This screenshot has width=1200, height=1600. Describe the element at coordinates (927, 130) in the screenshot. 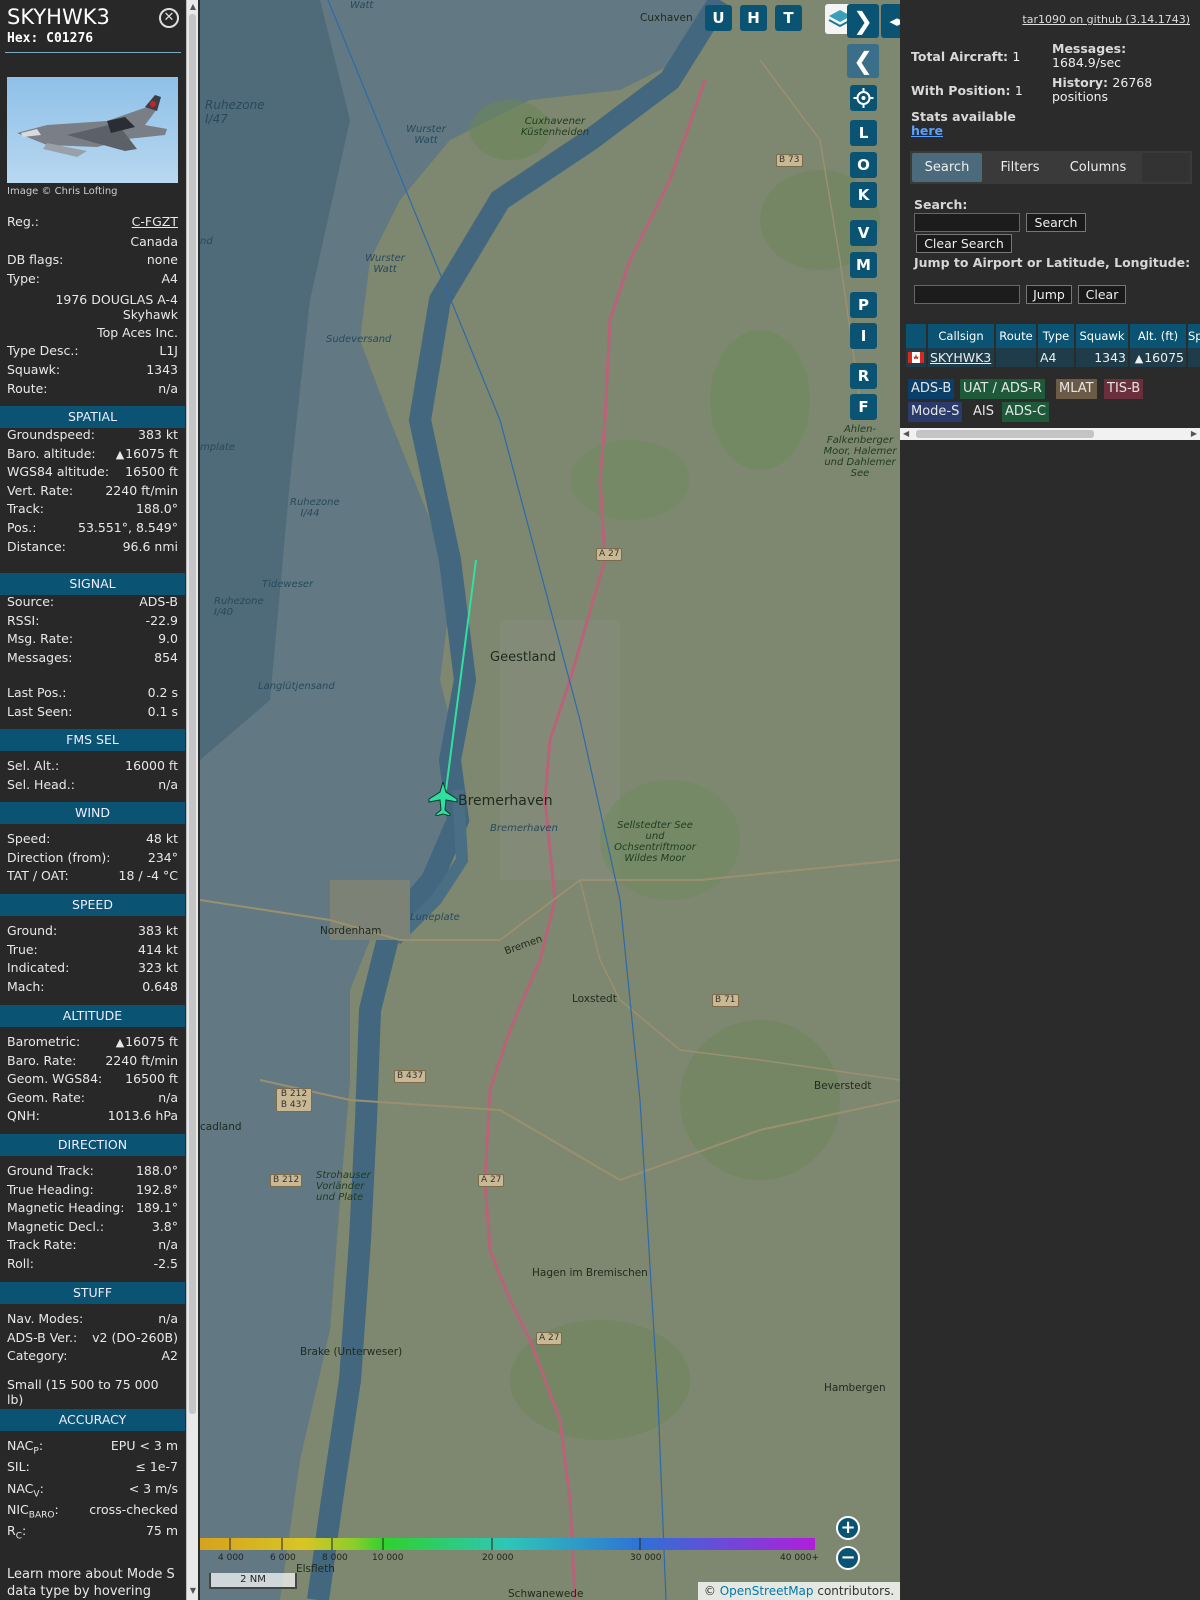

I see `stats-link: here` at that location.